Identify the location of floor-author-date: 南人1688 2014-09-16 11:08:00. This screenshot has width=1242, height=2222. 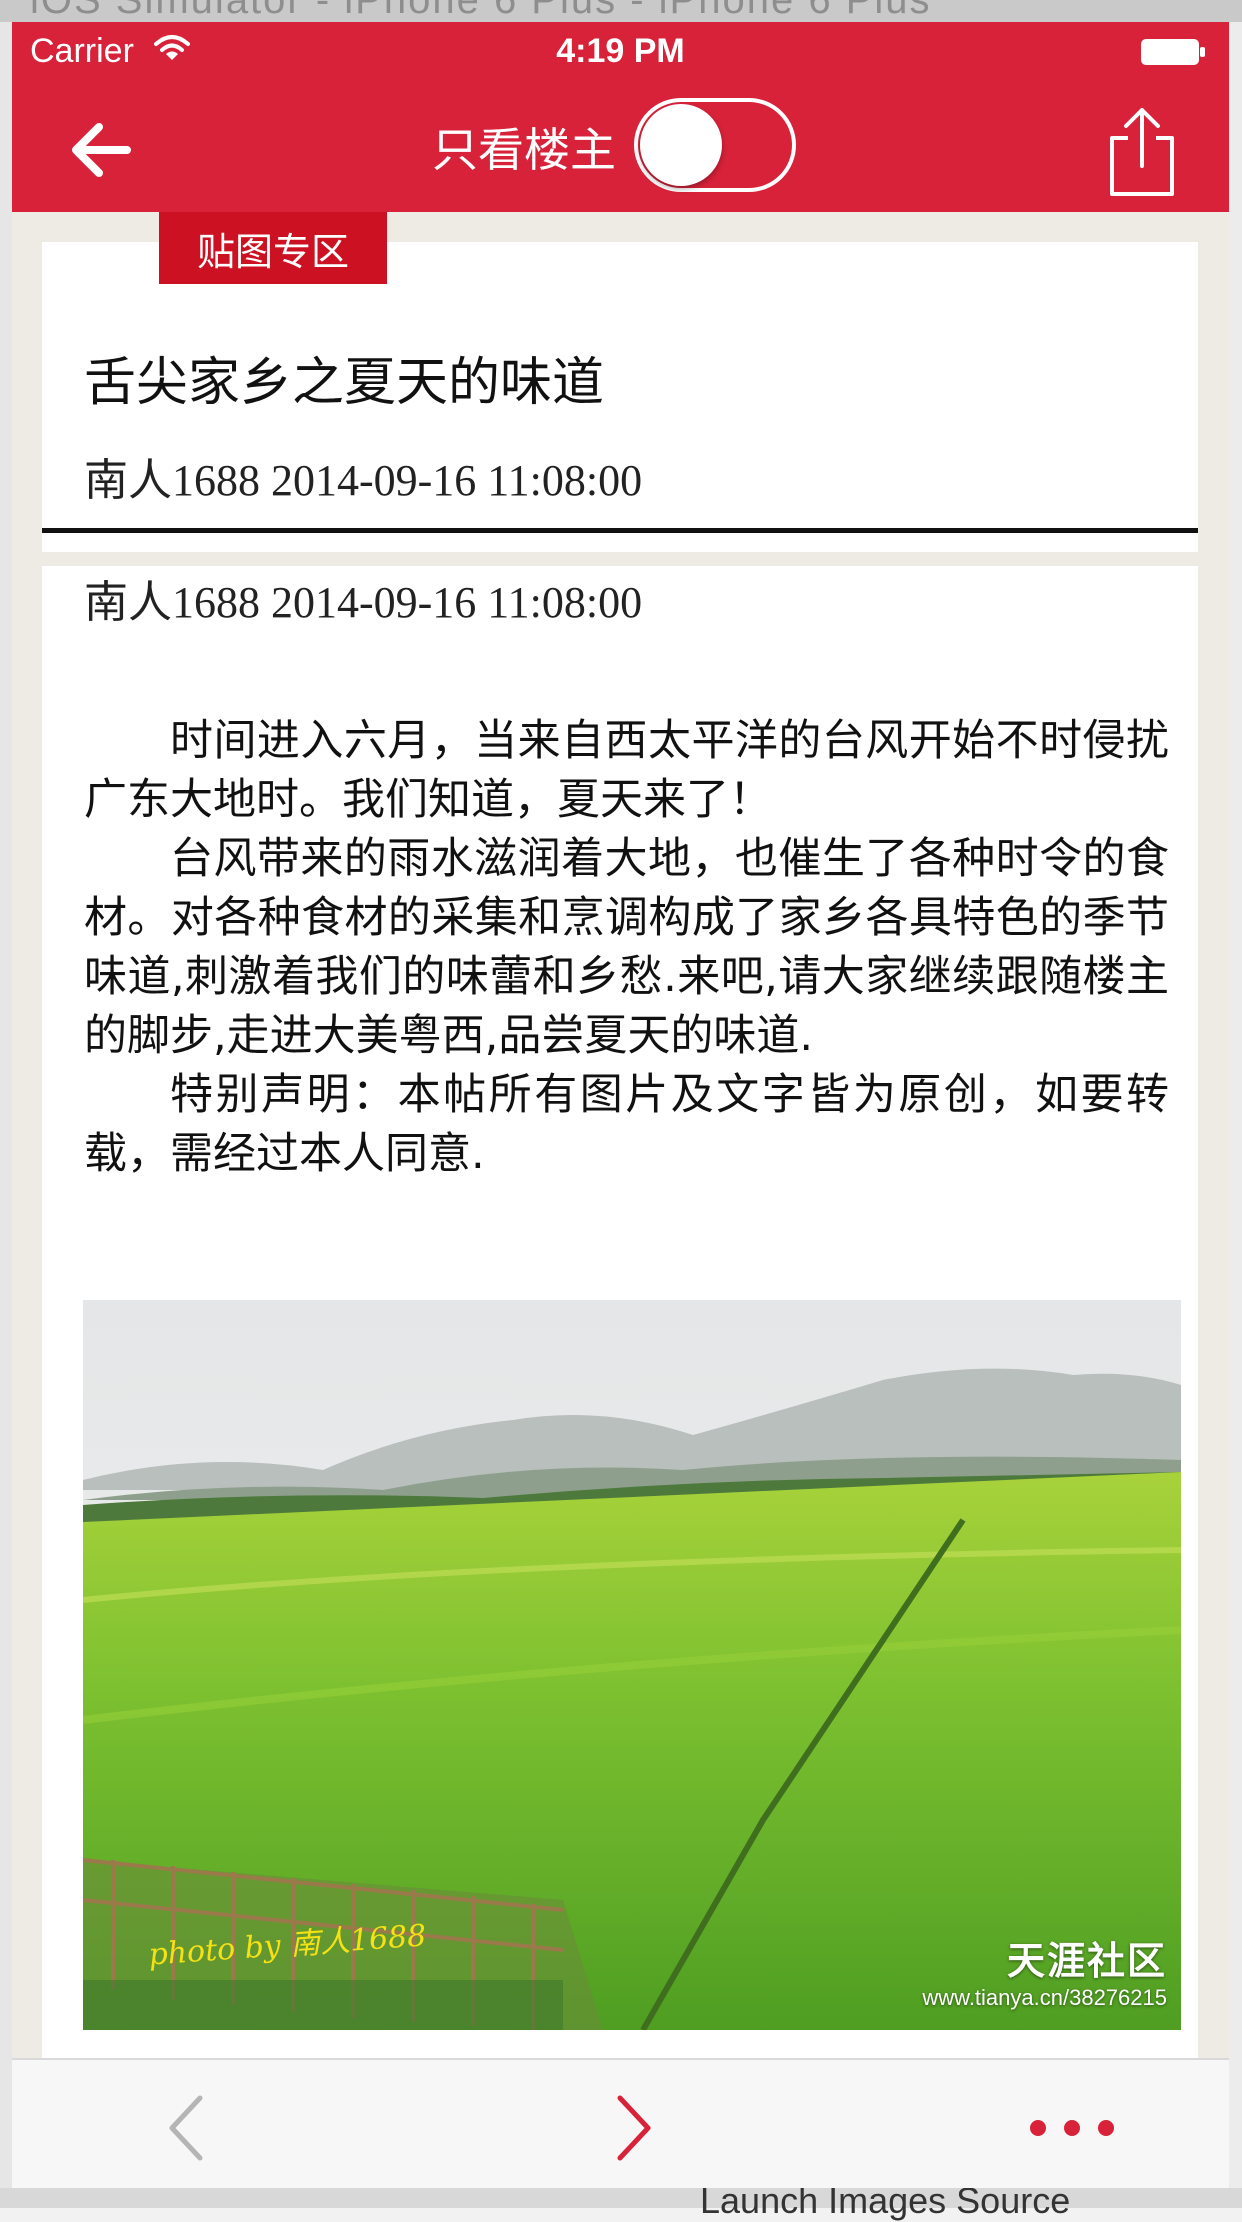
(363, 602).